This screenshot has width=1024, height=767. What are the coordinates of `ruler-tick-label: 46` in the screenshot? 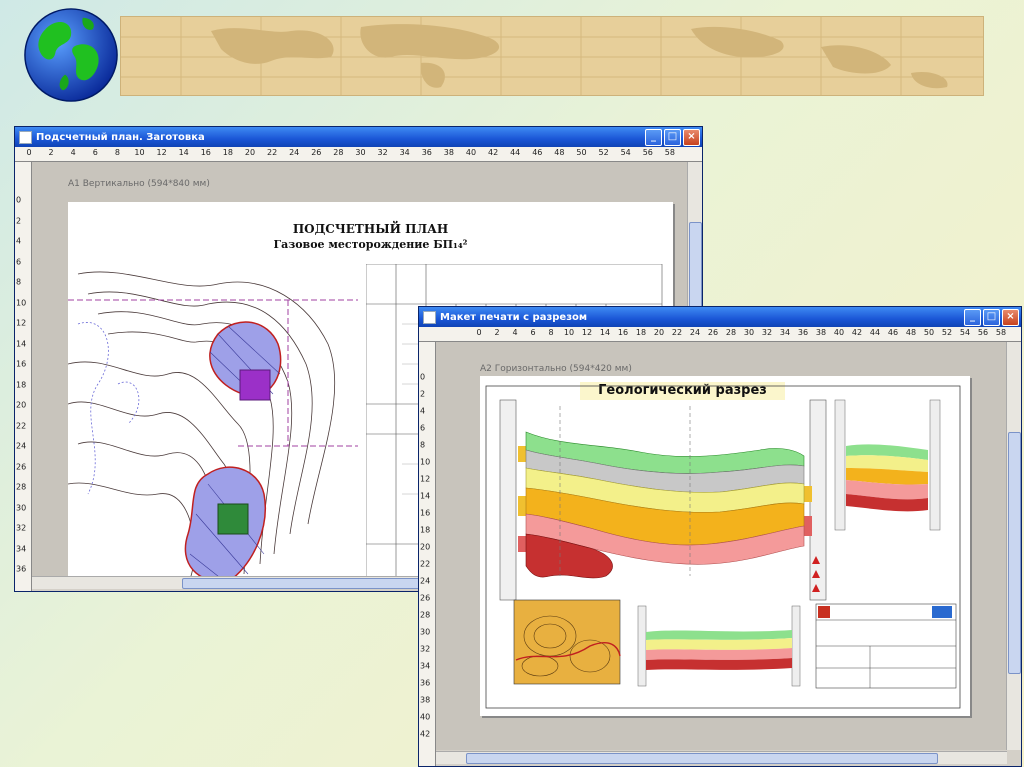 It's located at (537, 152).